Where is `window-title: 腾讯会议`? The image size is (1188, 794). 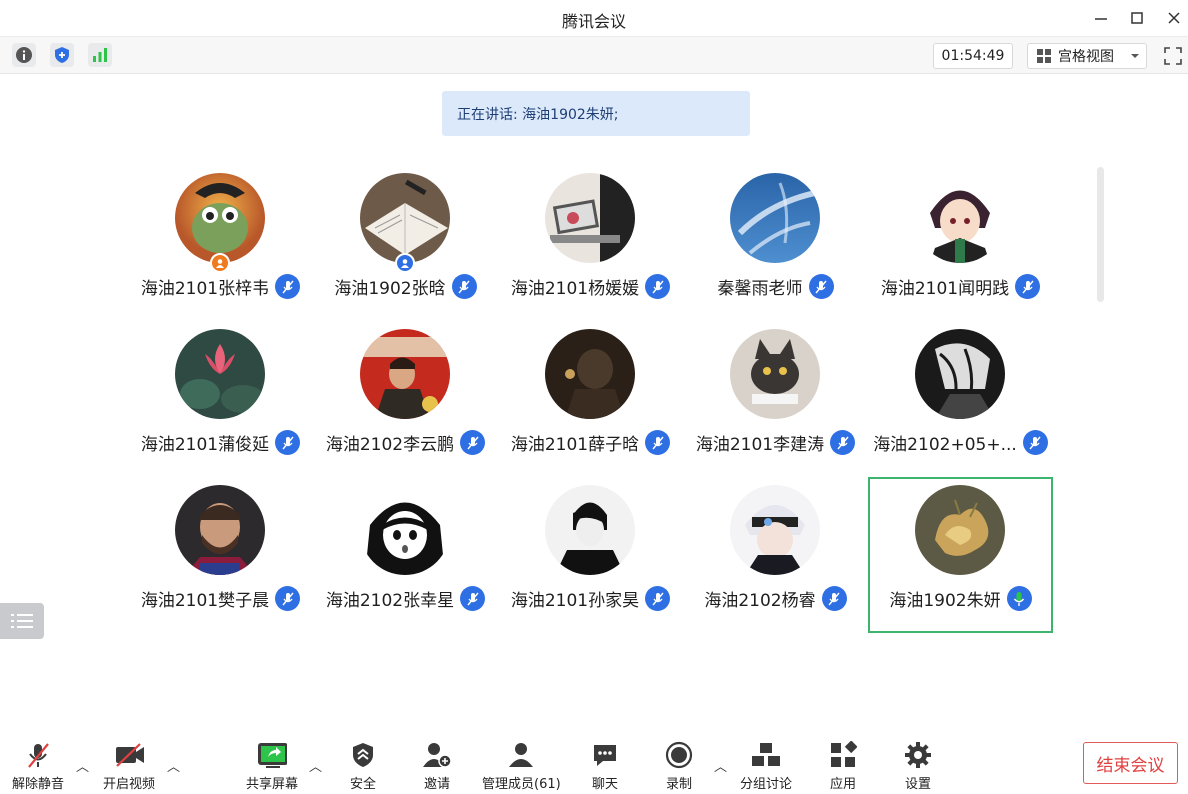
window-title: 腾讯会议 is located at coordinates (593, 21).